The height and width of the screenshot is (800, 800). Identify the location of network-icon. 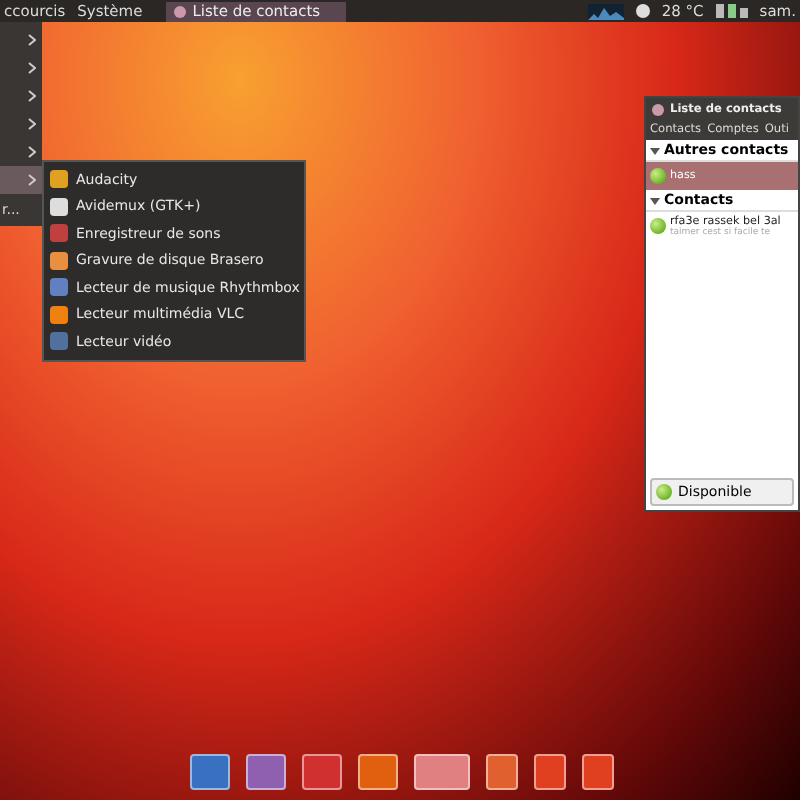
(731, 11).